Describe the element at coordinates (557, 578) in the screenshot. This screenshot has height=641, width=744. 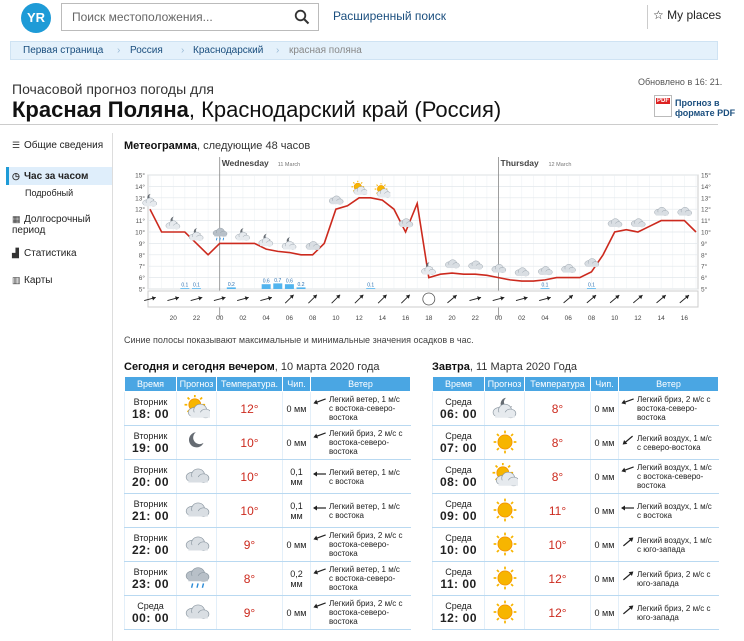
I see `temperature-cell: 12°` at that location.